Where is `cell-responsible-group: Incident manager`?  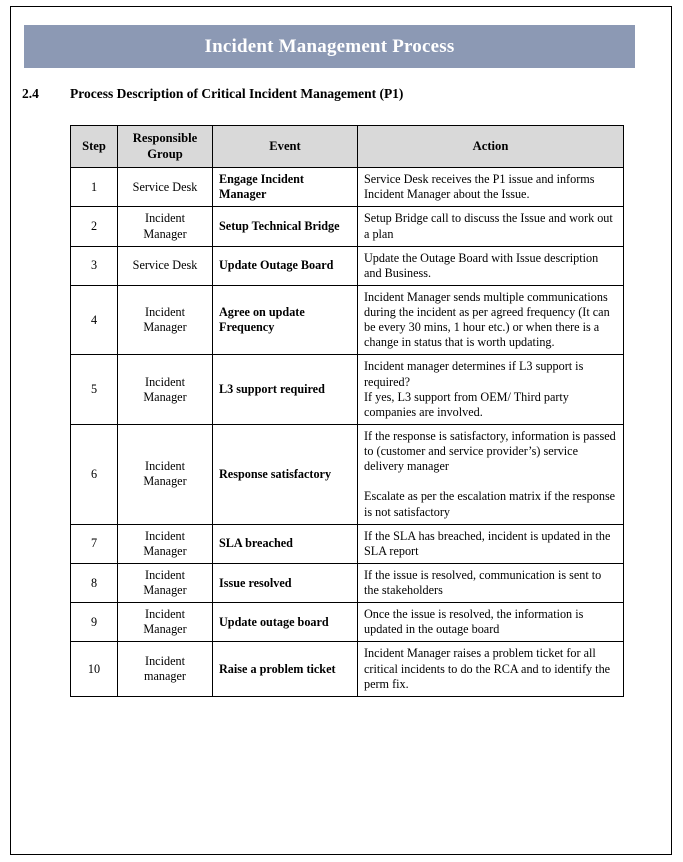
cell-responsible-group: Incident manager is located at coordinates (165, 669).